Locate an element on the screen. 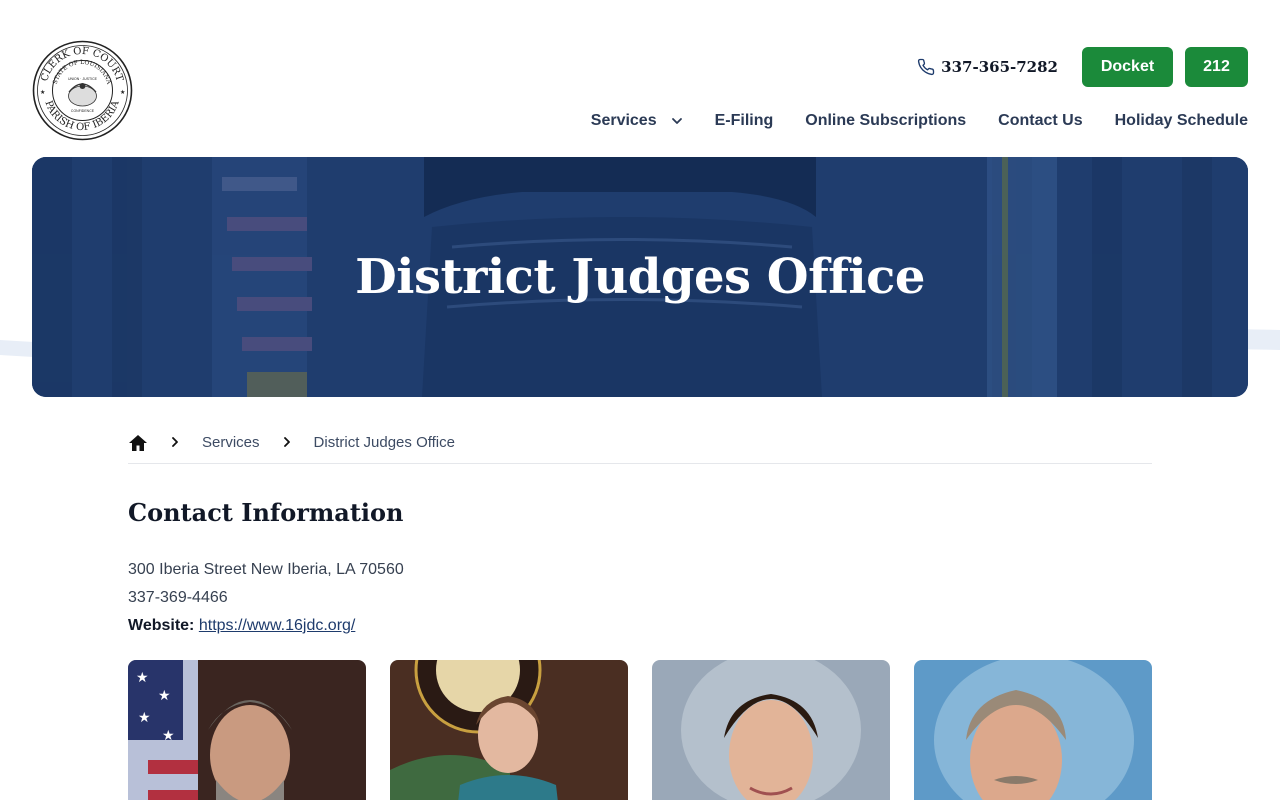 This screenshot has height=800, width=1280. contact-phone: 337-369-4466 is located at coordinates (178, 597).